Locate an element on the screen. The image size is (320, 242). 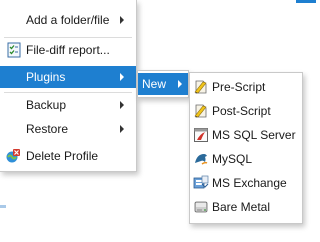
menu-item-add-folder-file: Add a folder/file is located at coordinates (68, 20).